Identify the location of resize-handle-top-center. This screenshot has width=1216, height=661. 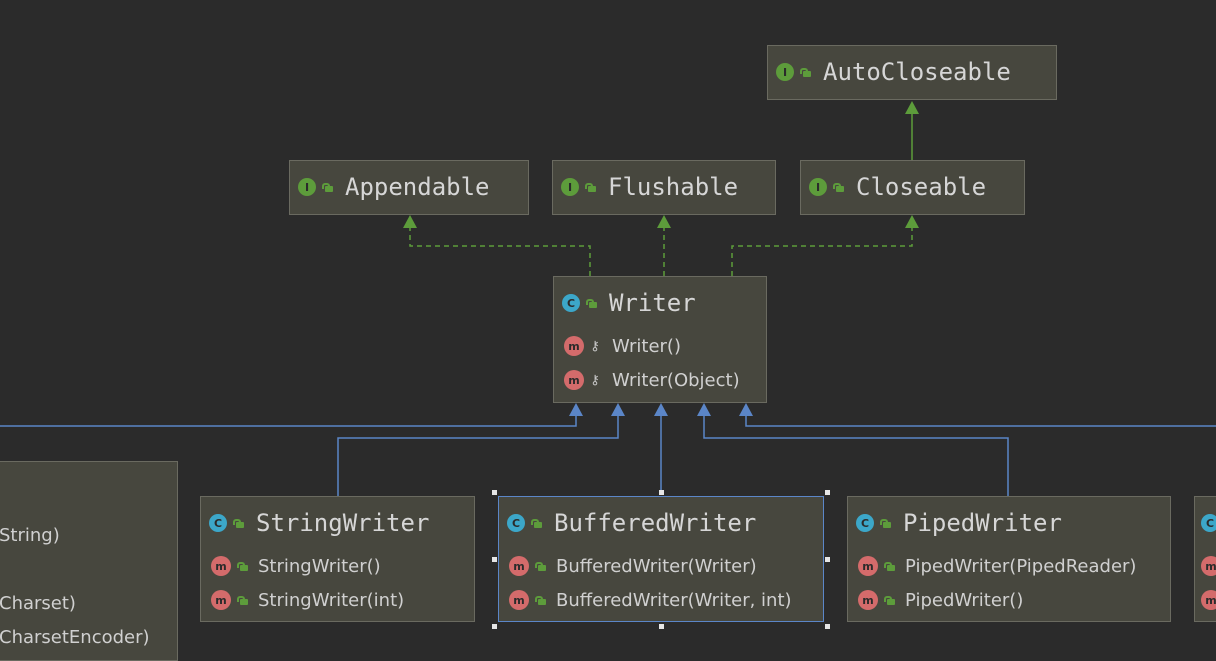
(661, 492).